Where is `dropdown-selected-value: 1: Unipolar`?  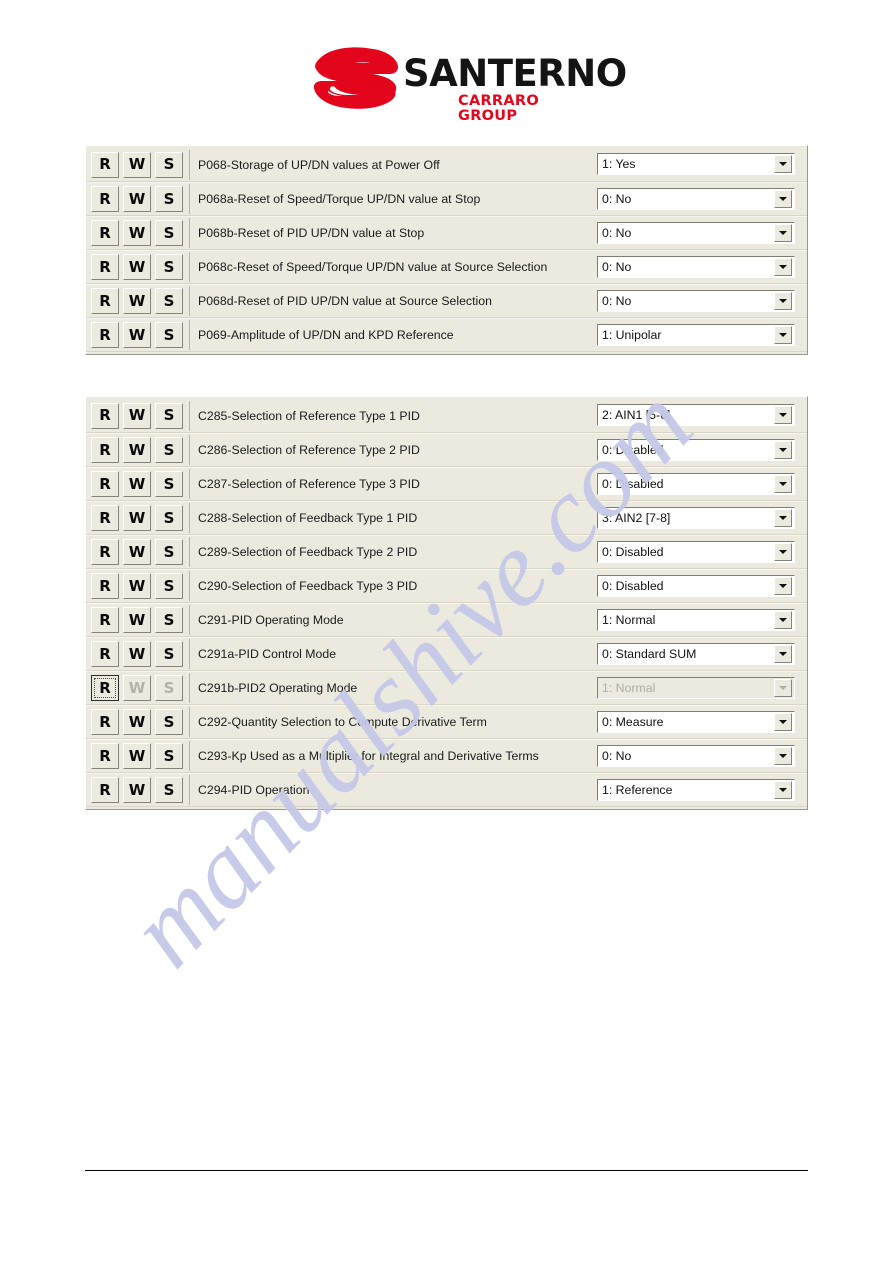
dropdown-selected-value: 1: Unipolar is located at coordinates (632, 335).